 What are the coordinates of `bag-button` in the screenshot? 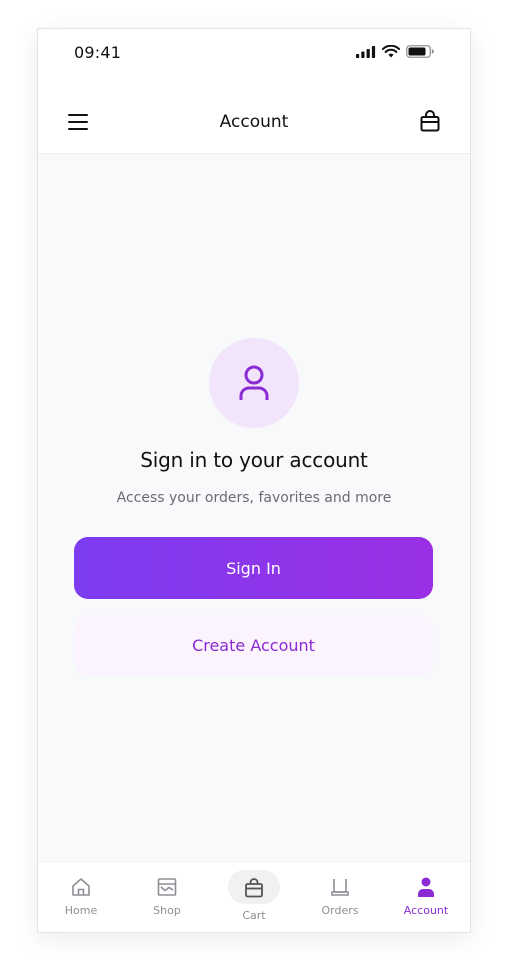 It's located at (430, 121).